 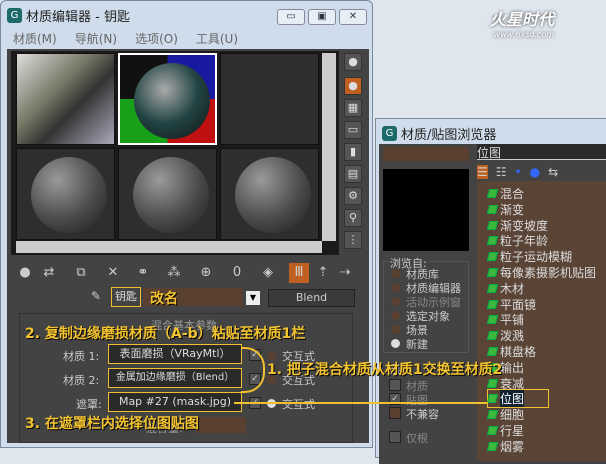 What do you see at coordinates (253, 298) in the screenshot?
I see `name-dropdown-button: ▼` at bounding box center [253, 298].